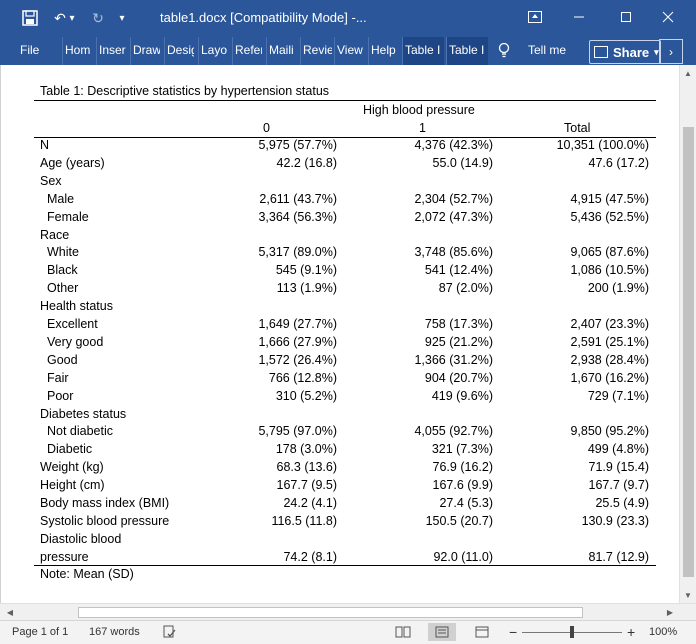  What do you see at coordinates (179, 51) in the screenshot?
I see `tab-design: Desig` at bounding box center [179, 51].